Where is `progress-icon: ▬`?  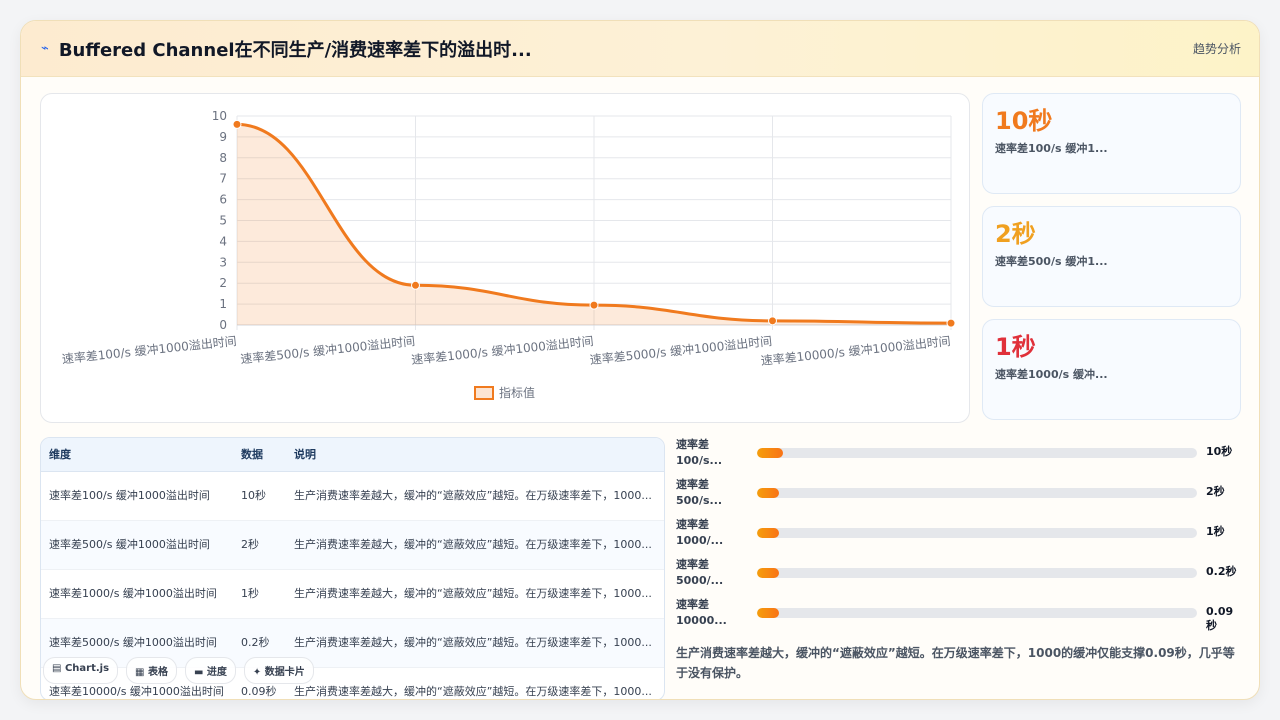 progress-icon: ▬ is located at coordinates (198, 672).